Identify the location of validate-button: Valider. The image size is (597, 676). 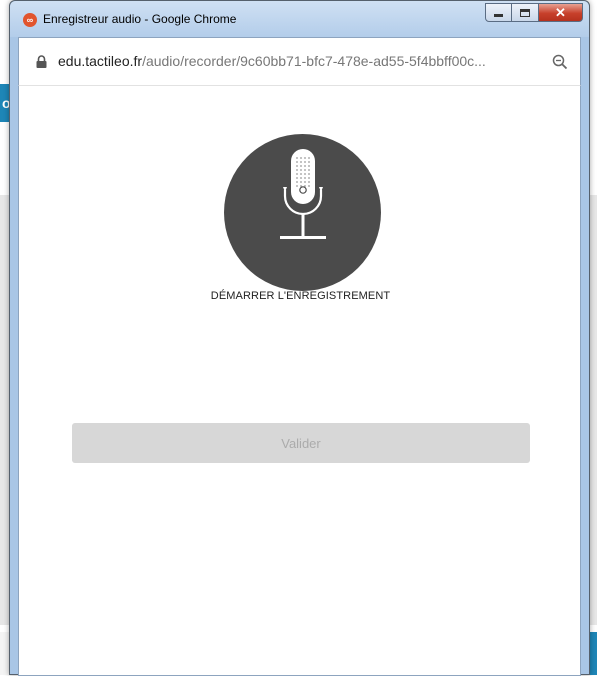
(301, 443).